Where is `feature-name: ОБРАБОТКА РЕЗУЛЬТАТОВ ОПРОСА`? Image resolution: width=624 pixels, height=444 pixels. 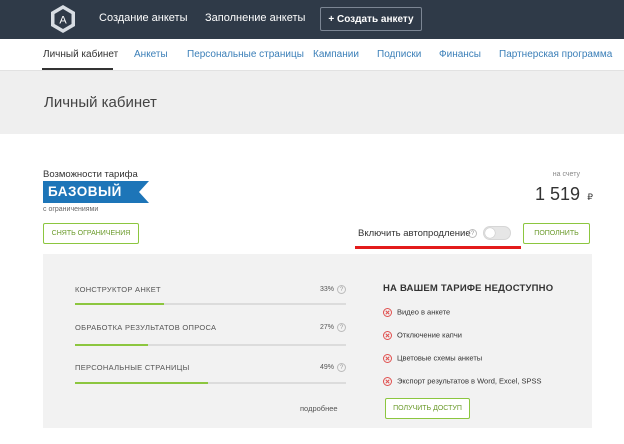 feature-name: ОБРАБОТКА РЕЗУЛЬТАТОВ ОПРОСА is located at coordinates (146, 327).